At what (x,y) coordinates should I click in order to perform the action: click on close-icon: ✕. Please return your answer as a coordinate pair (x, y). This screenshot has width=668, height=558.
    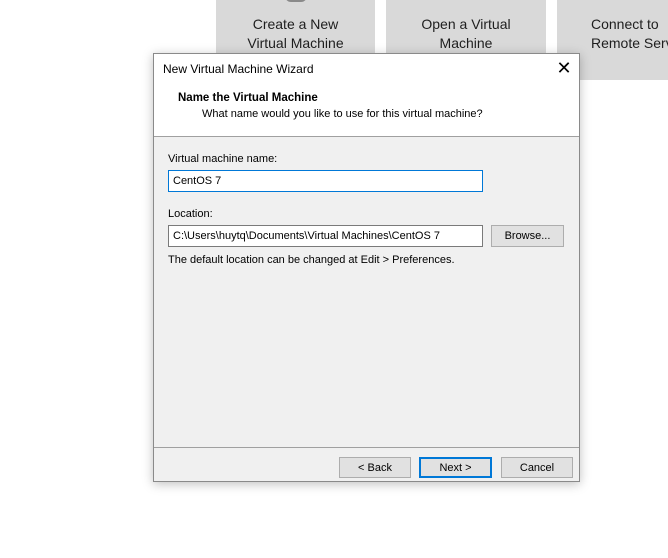
    Looking at the image, I should click on (564, 69).